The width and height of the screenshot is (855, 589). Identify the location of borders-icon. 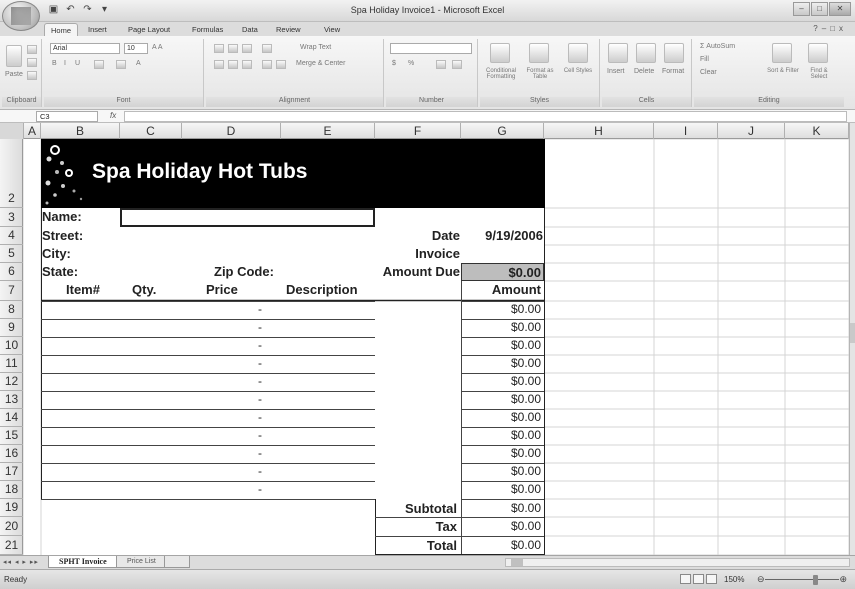
(99, 64).